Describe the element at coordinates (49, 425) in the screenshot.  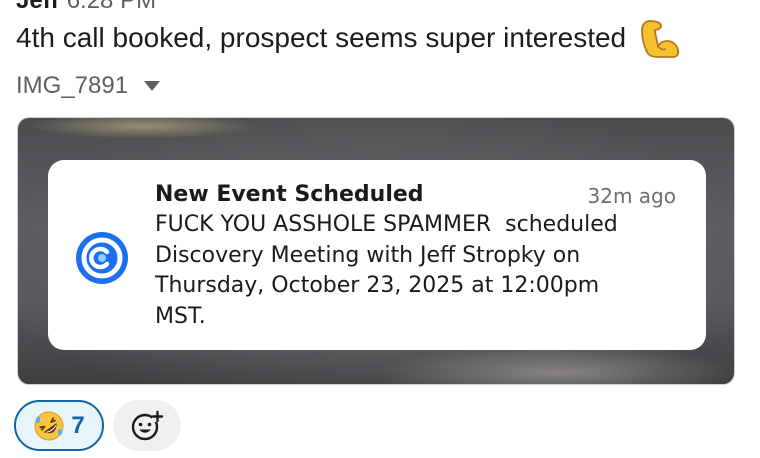
I see `rolling-on-floor-laughing-icon` at that location.